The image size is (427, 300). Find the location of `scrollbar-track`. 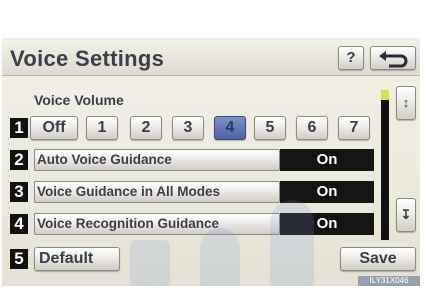

scrollbar-track is located at coordinates (385, 165).